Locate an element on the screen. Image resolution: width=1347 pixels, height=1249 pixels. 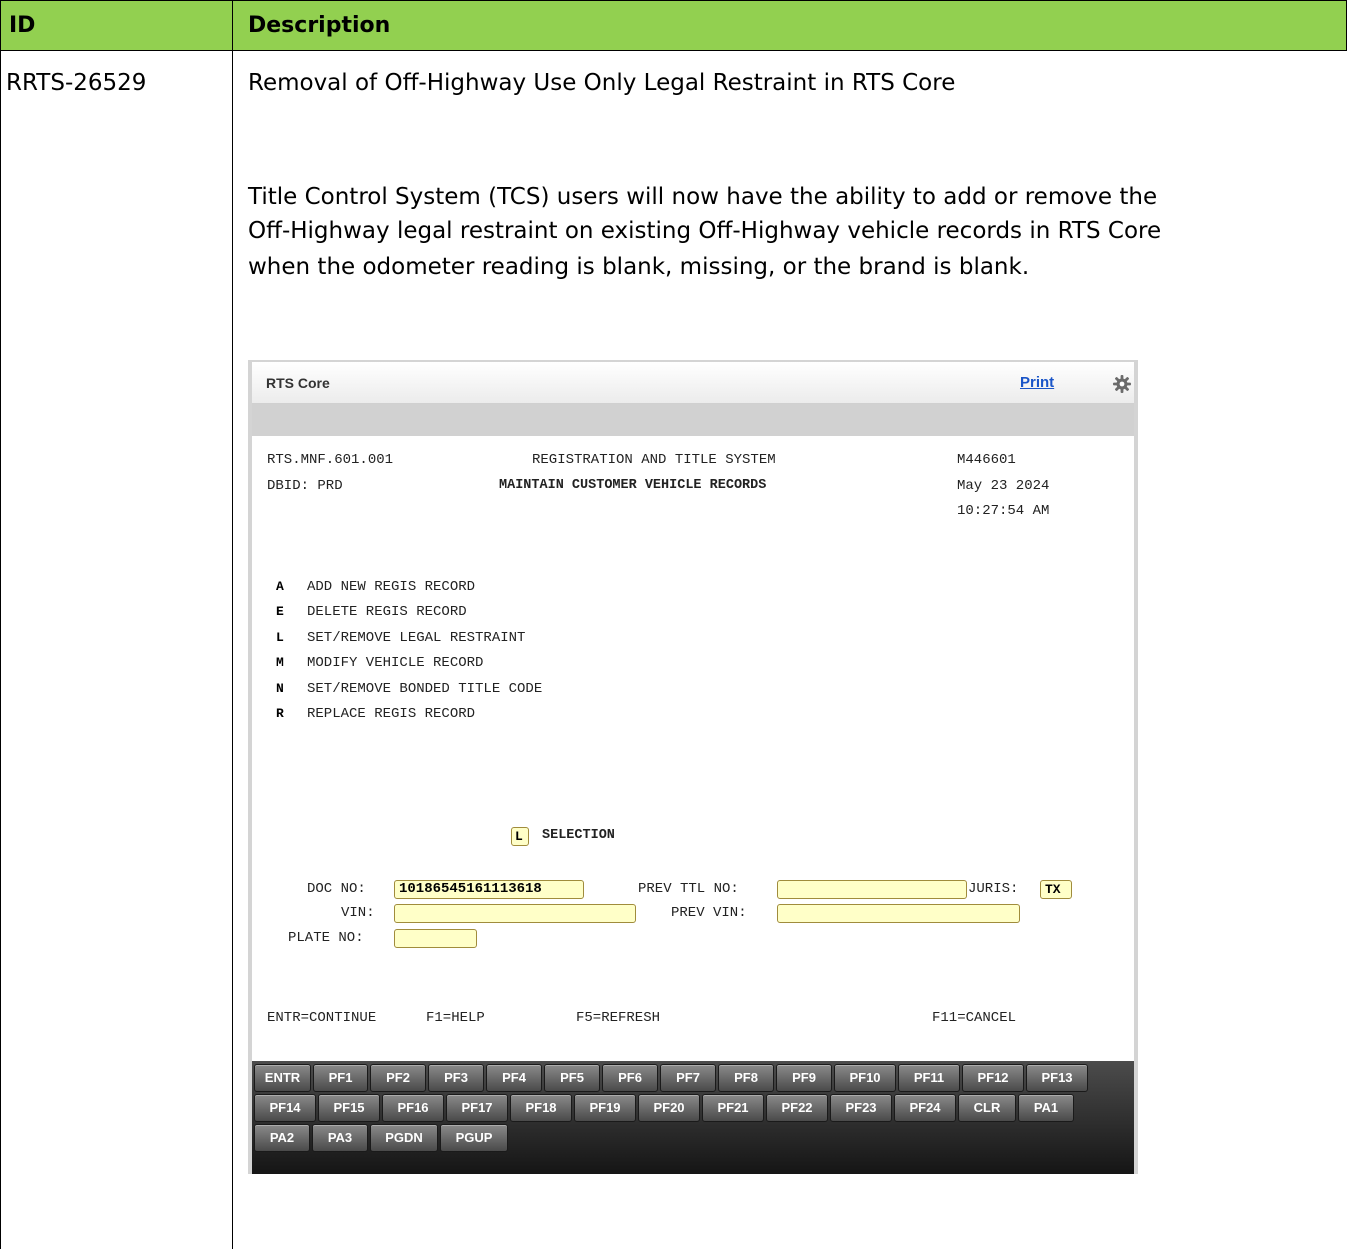
fkey-help: F1=HELP is located at coordinates (455, 1018).